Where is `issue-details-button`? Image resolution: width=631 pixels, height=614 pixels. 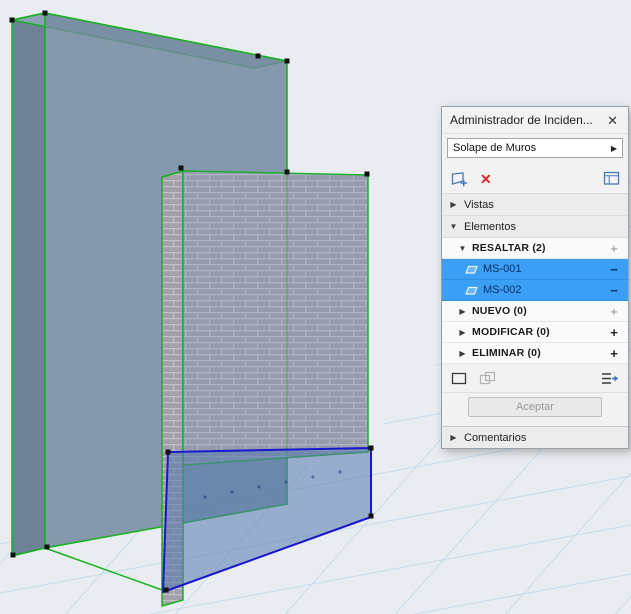
issue-details-button is located at coordinates (611, 178).